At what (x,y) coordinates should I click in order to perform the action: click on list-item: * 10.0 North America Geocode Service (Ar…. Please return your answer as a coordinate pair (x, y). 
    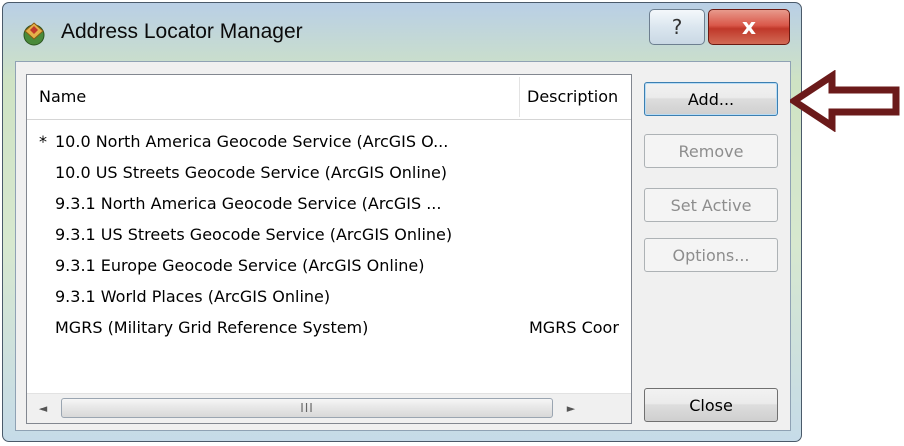
    Looking at the image, I should click on (329, 142).